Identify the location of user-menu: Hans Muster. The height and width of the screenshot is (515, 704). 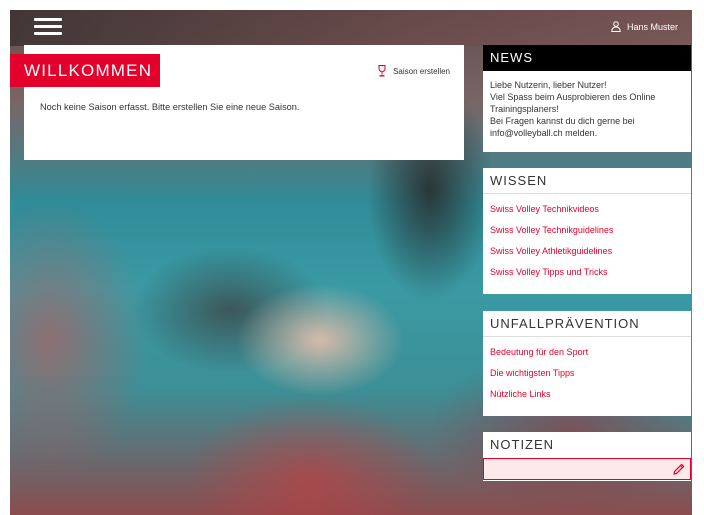
(644, 26).